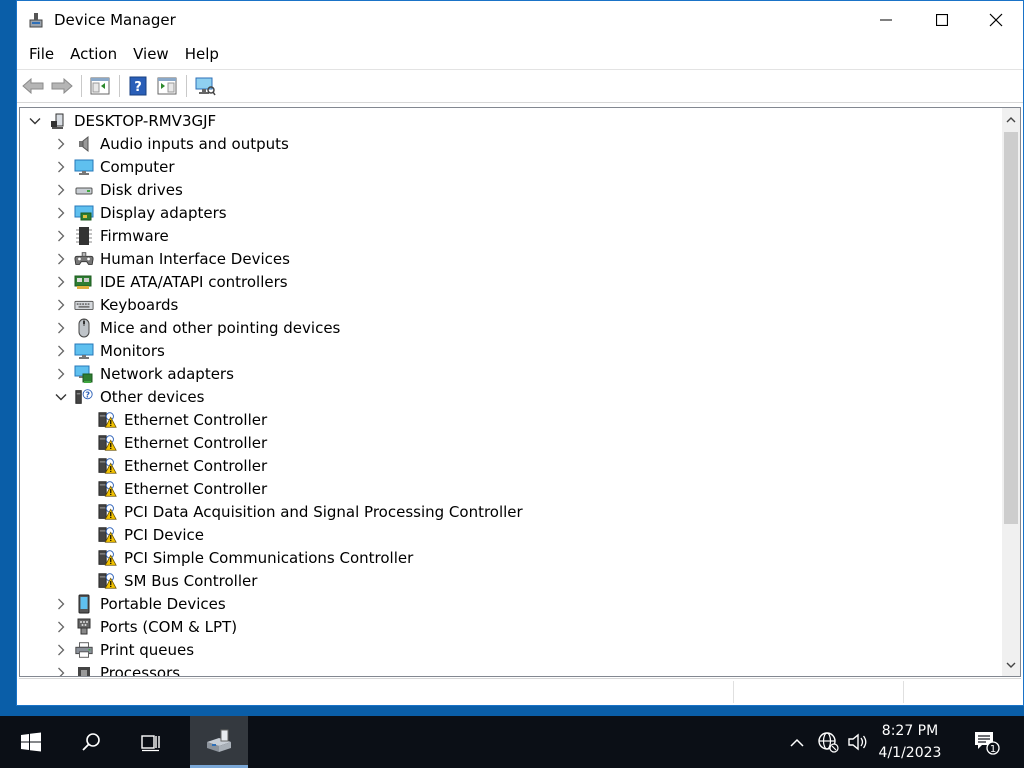  Describe the element at coordinates (520, 86) in the screenshot. I see `toolbar: ?` at that location.